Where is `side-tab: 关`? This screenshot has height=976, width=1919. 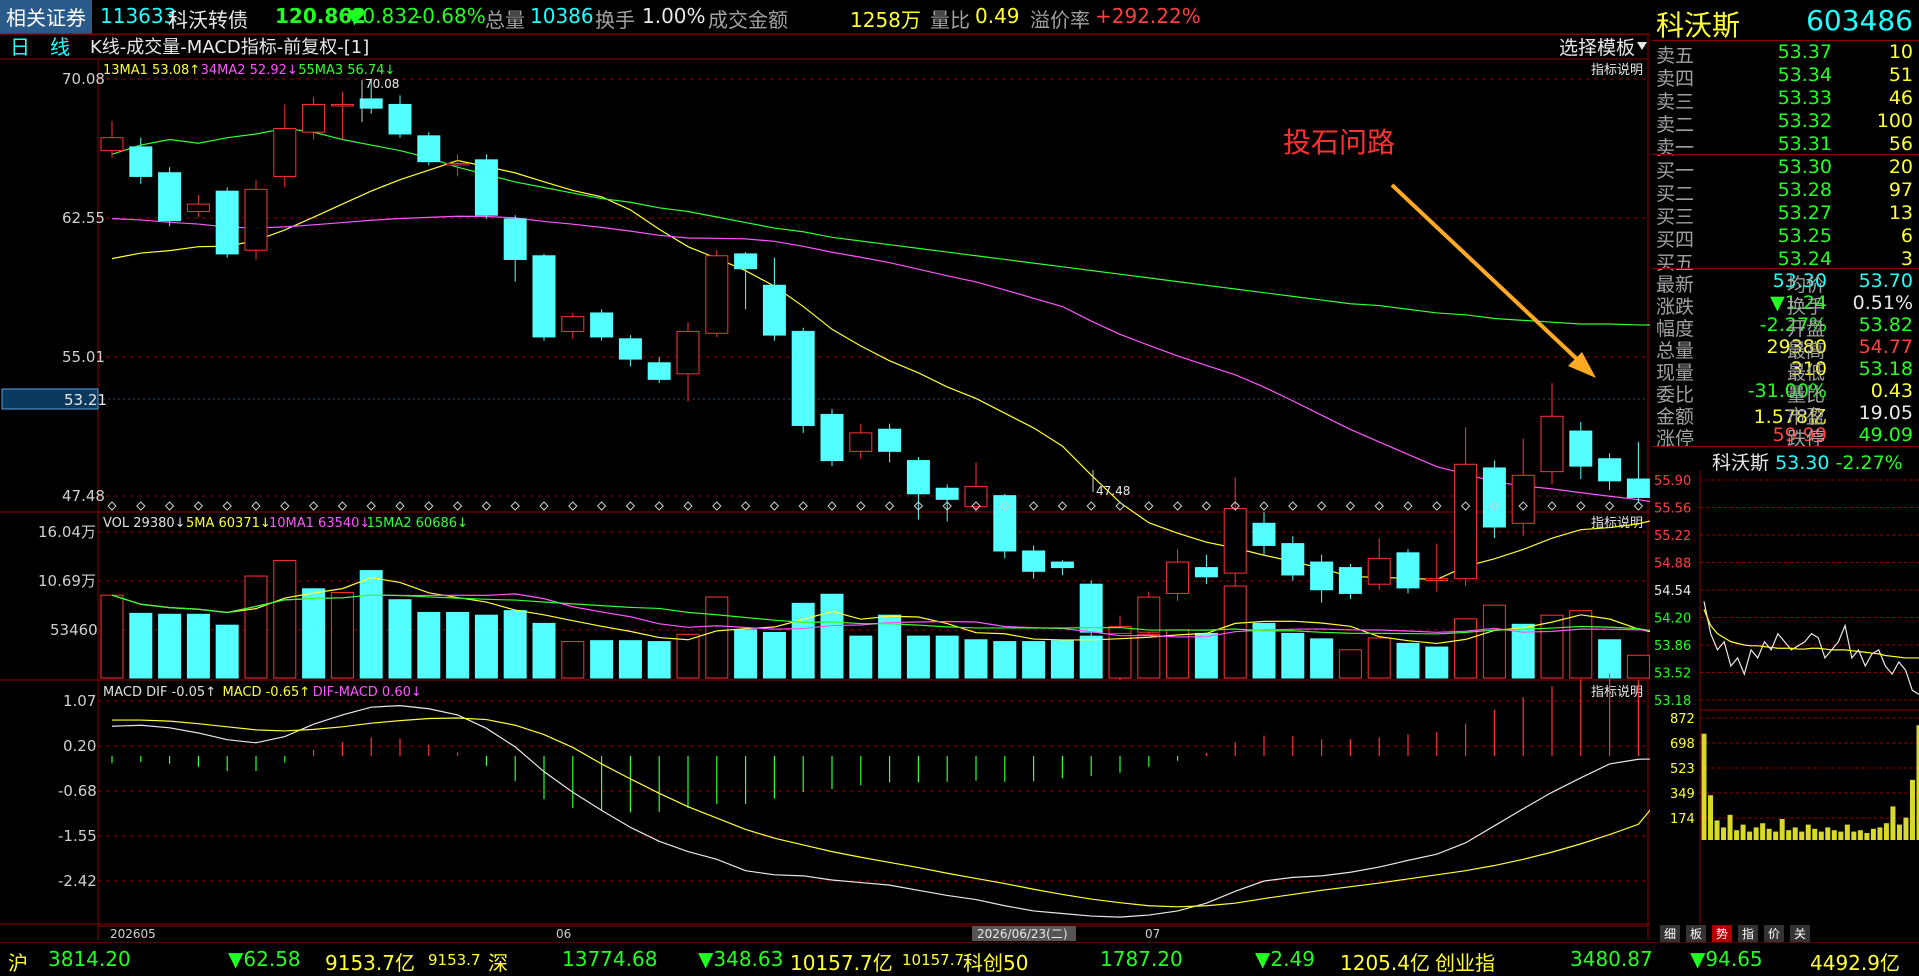
side-tab: 关 is located at coordinates (1800, 933).